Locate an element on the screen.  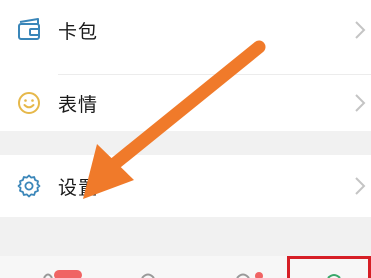
discover-tab-icon is located at coordinates (250, 274).